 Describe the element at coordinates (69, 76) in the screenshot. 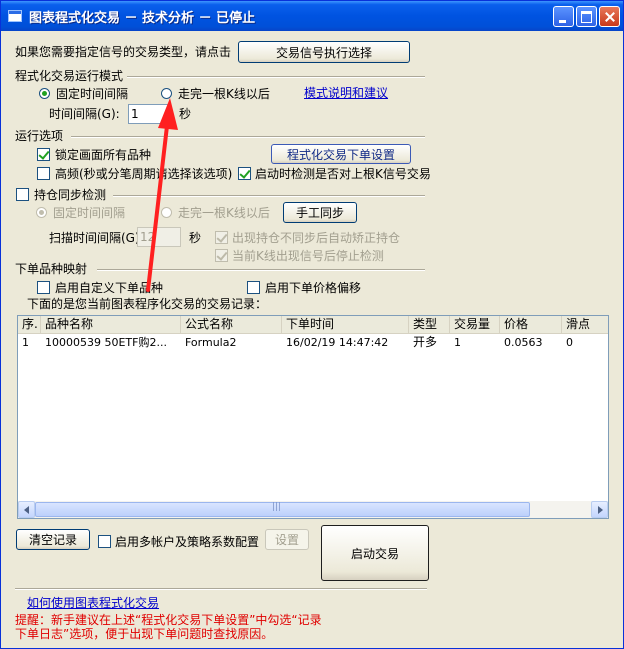

I see `run-mode-heading: 程式化交易运行模式` at that location.